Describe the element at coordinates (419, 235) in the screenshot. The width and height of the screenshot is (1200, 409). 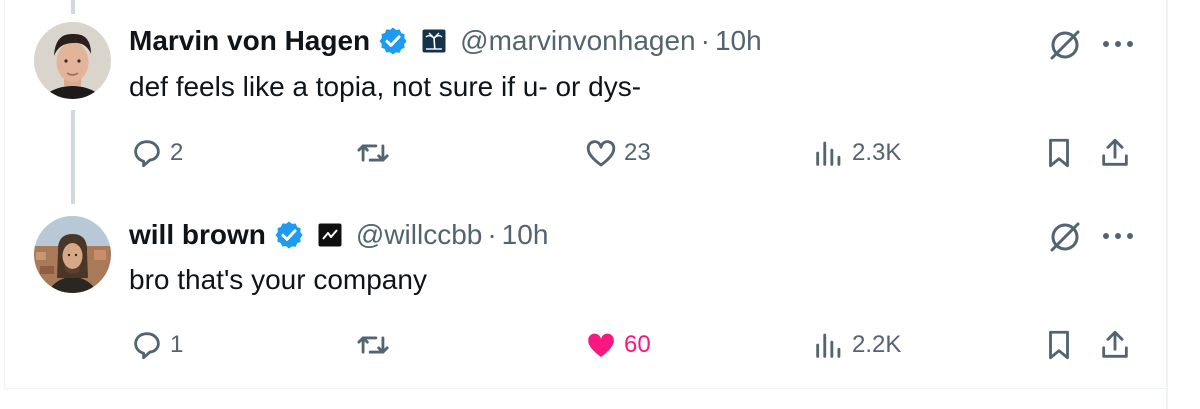
I see `author-handle: @willccbb` at that location.